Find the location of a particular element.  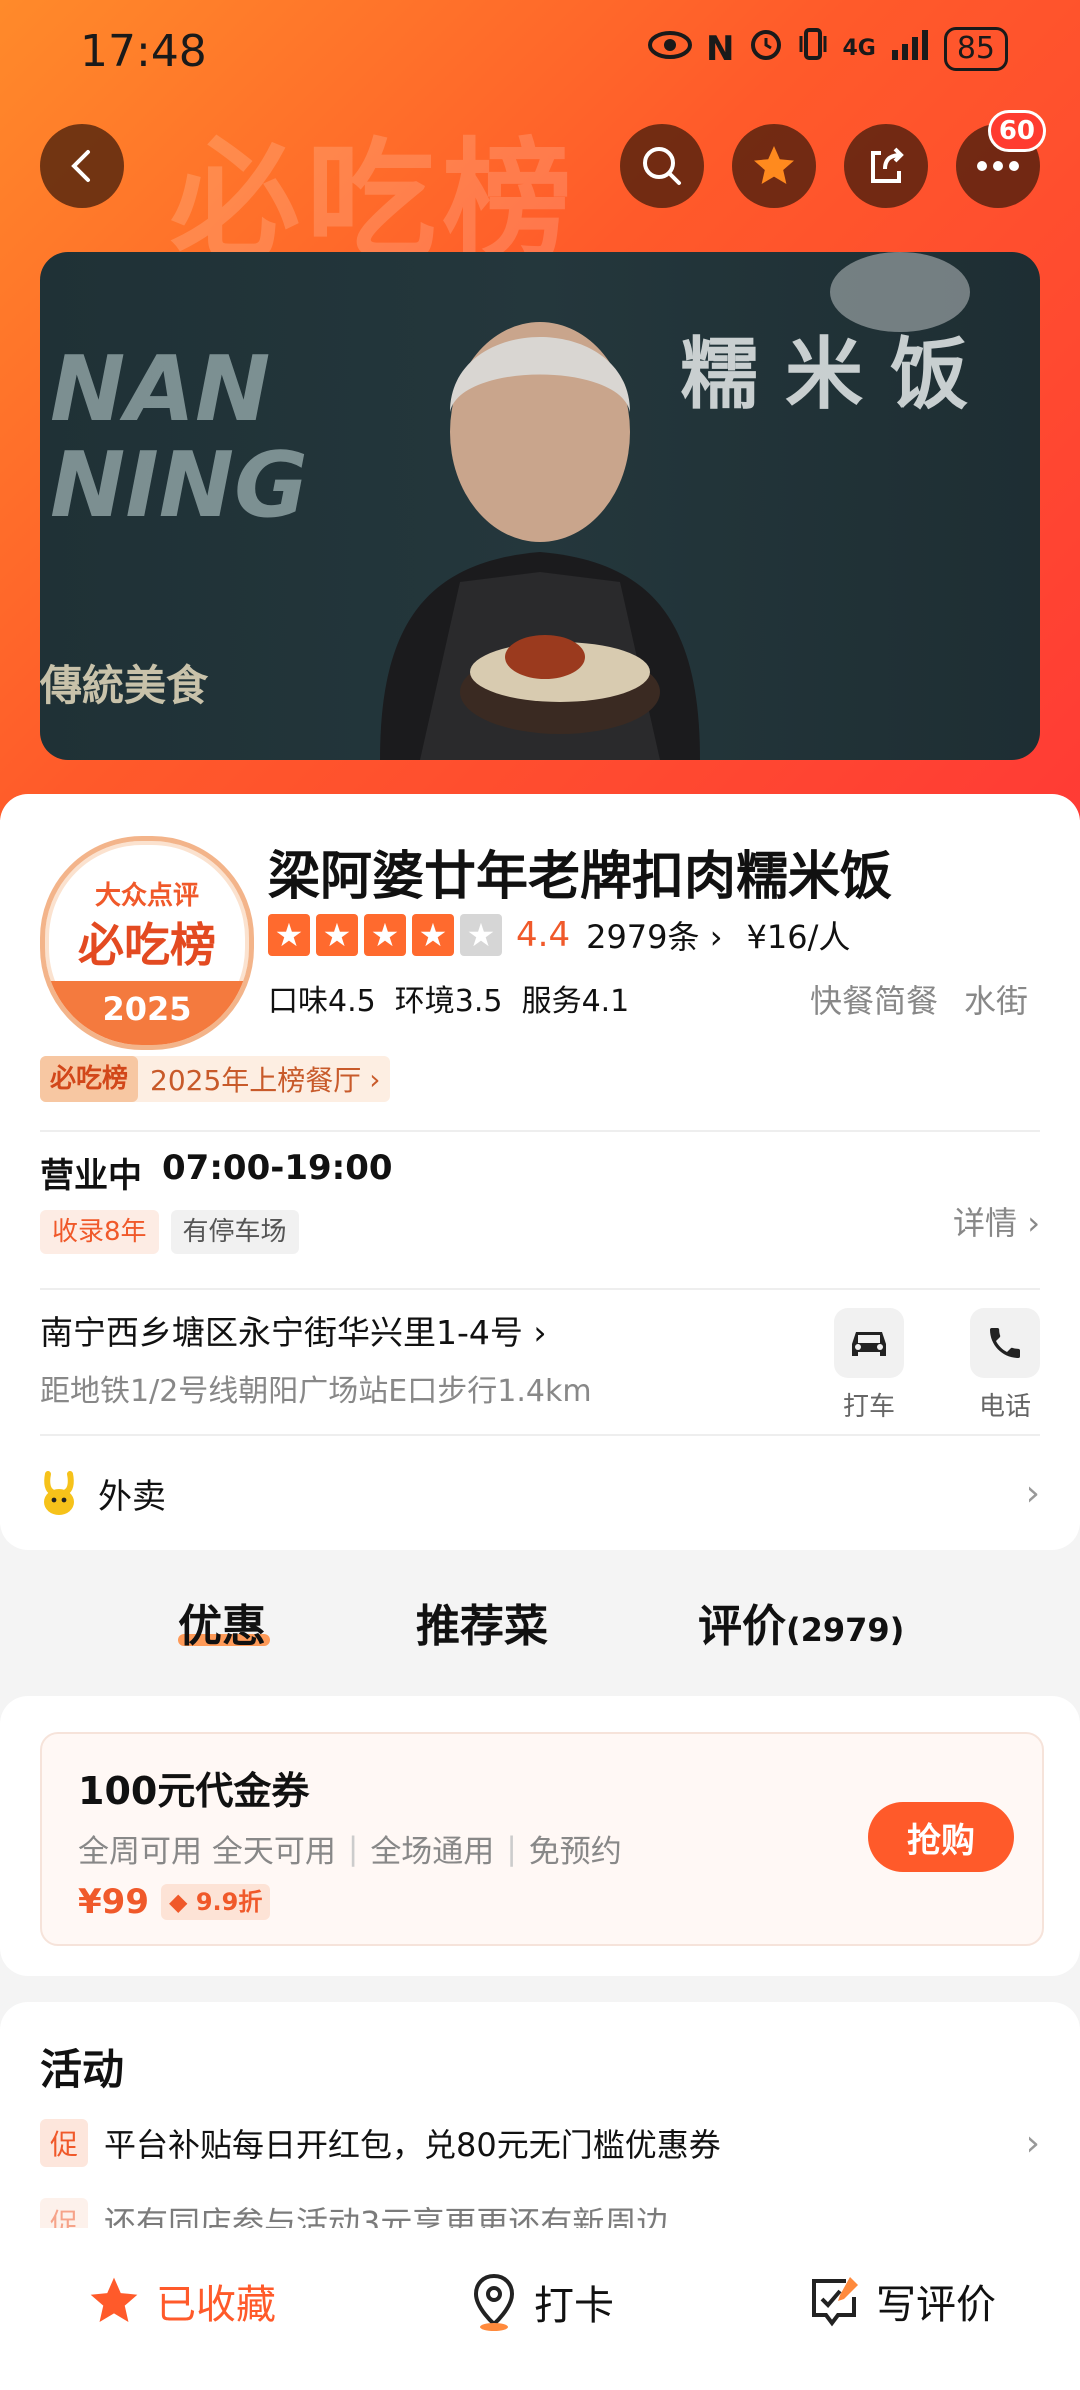

write-review-label: 写评价 is located at coordinates (936, 2305).